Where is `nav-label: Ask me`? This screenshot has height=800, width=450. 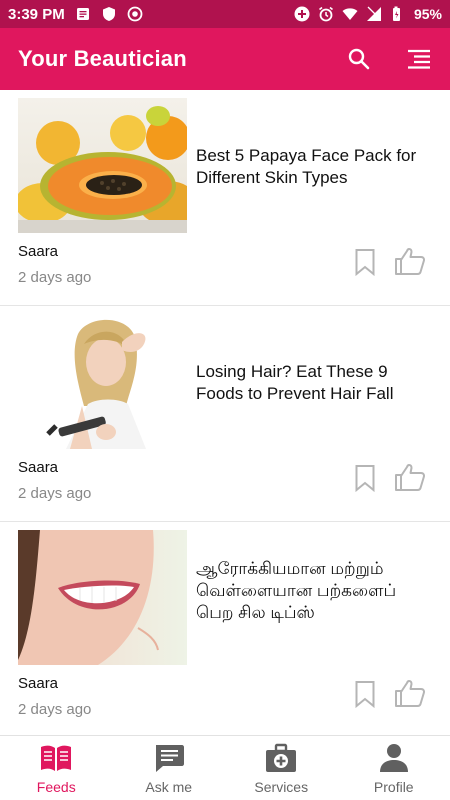 nav-label: Ask me is located at coordinates (169, 787).